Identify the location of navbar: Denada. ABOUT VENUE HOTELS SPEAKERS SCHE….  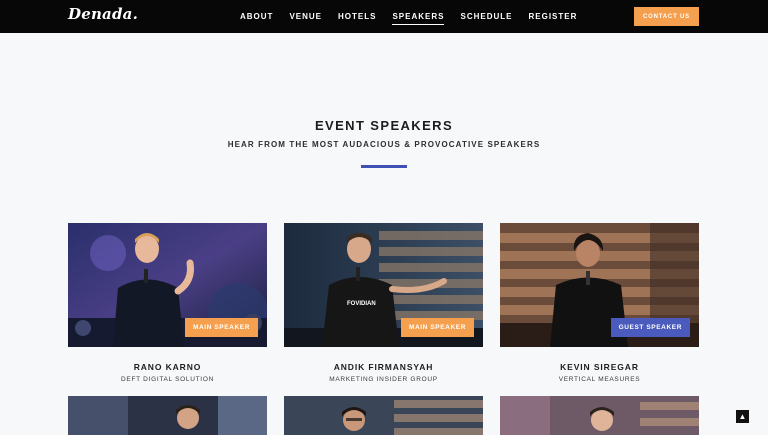
(384, 16).